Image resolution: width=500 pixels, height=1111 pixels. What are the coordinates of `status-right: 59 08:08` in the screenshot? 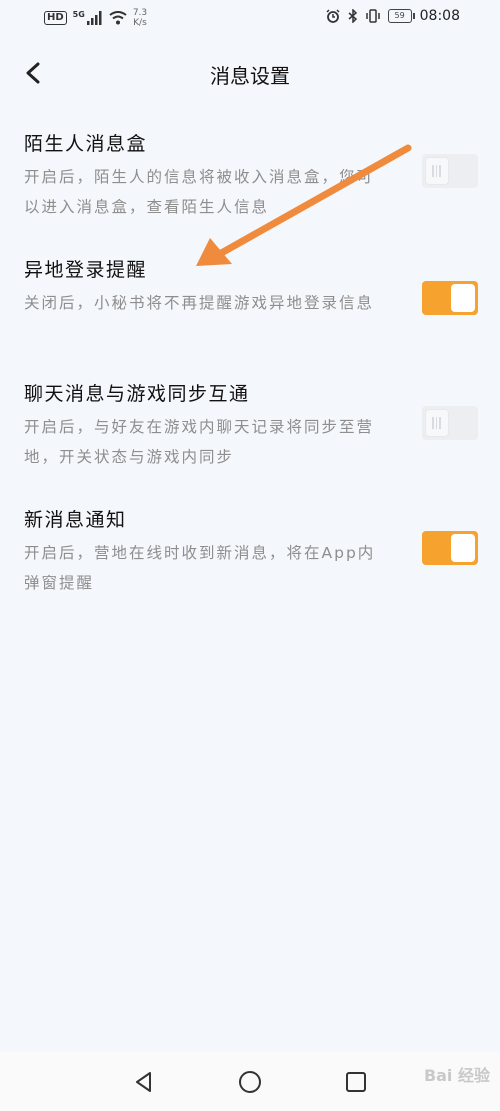 It's located at (393, 16).